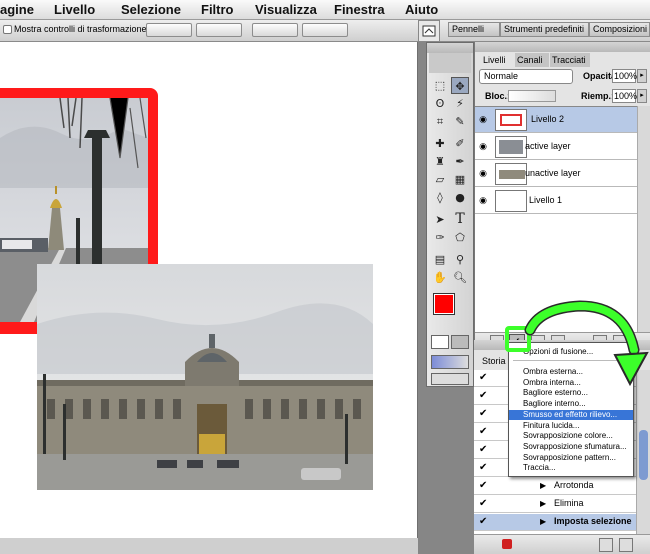 The width and height of the screenshot is (650, 554). What do you see at coordinates (624, 76) in the screenshot?
I see `opacity-input: 100%` at bounding box center [624, 76].